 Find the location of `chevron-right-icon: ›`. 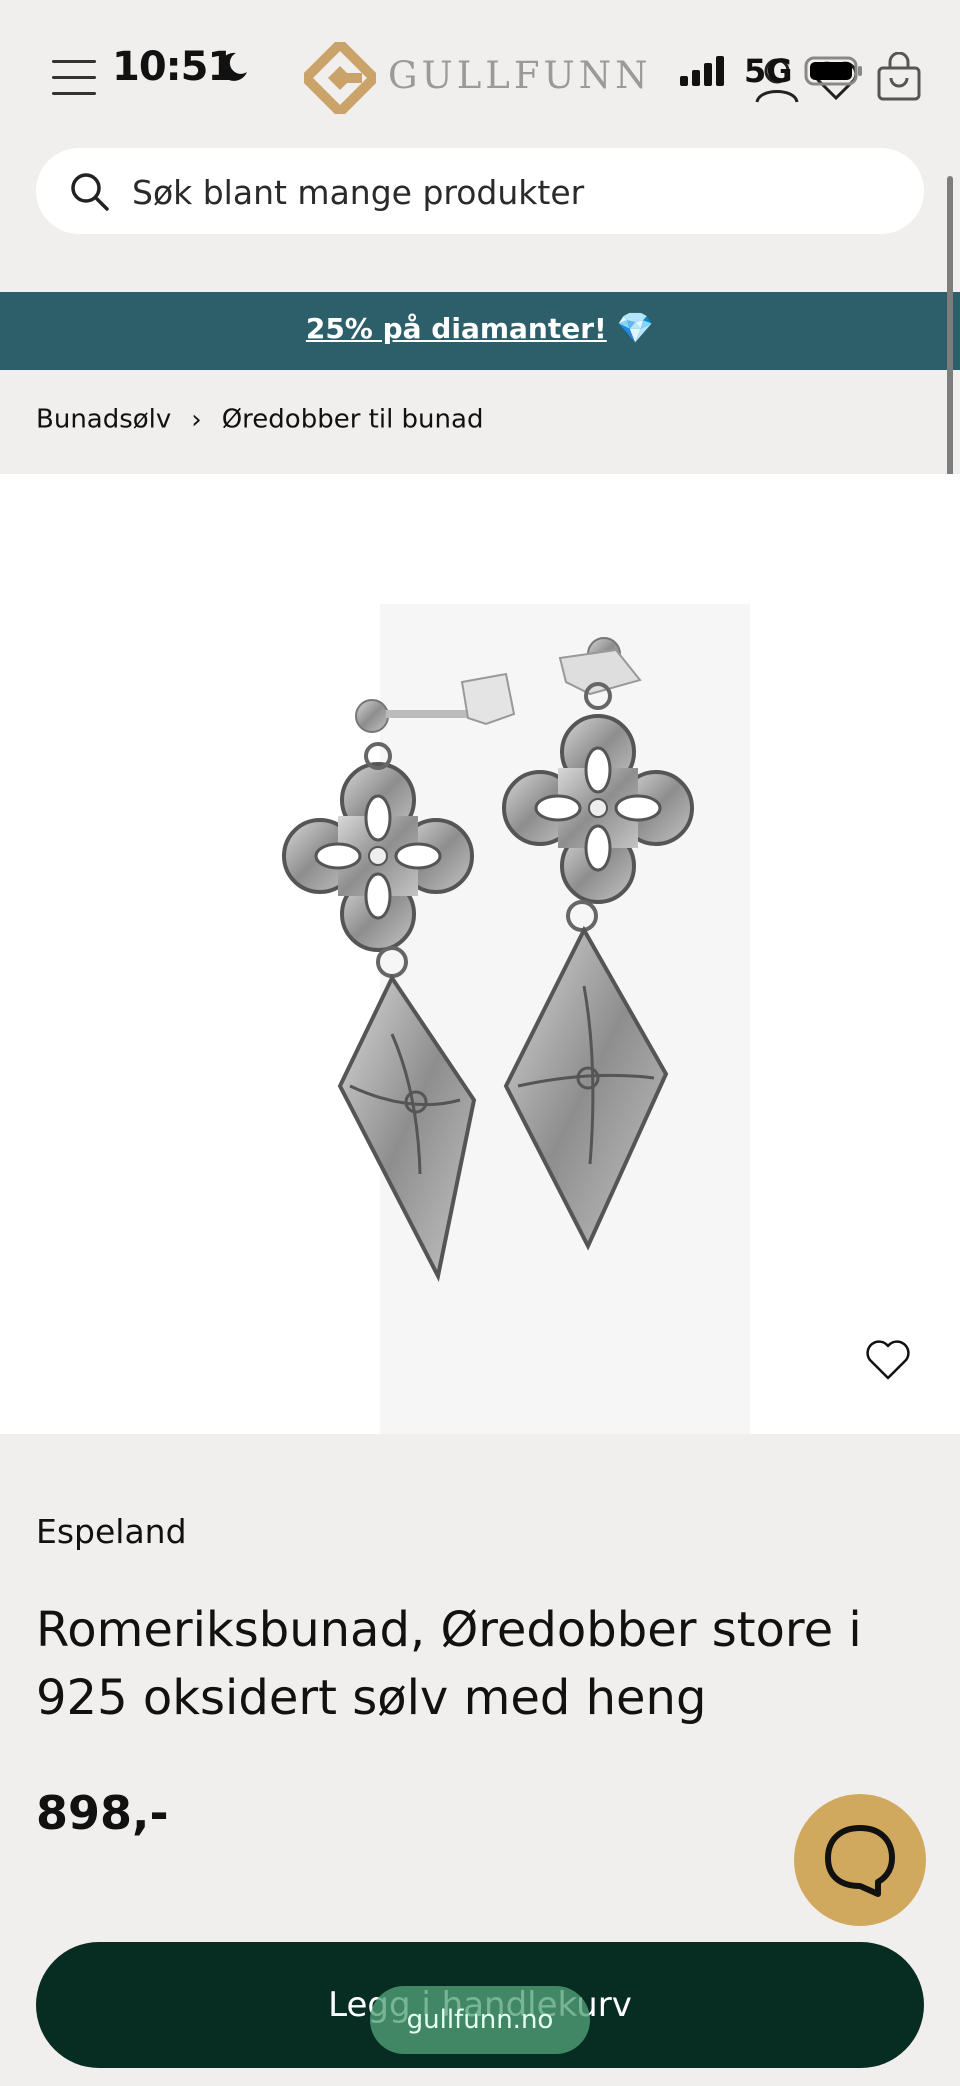

chevron-right-icon: › is located at coordinates (196, 419).